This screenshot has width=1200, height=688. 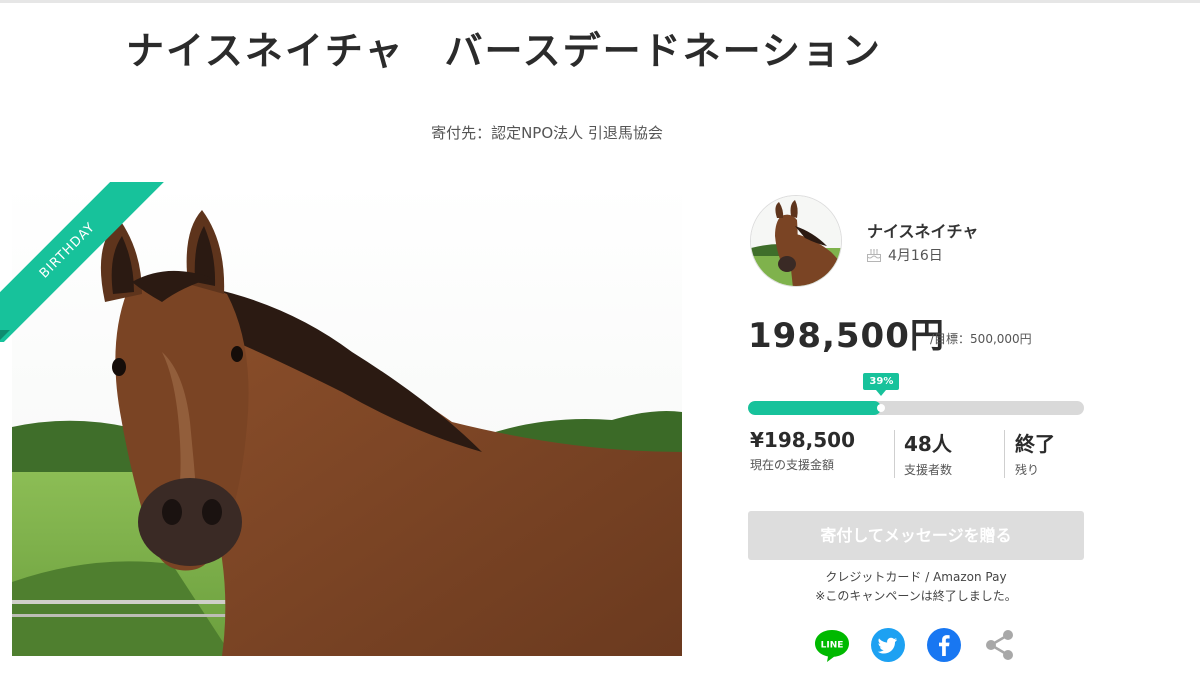 I want to click on top-divider, so click(x=600, y=1).